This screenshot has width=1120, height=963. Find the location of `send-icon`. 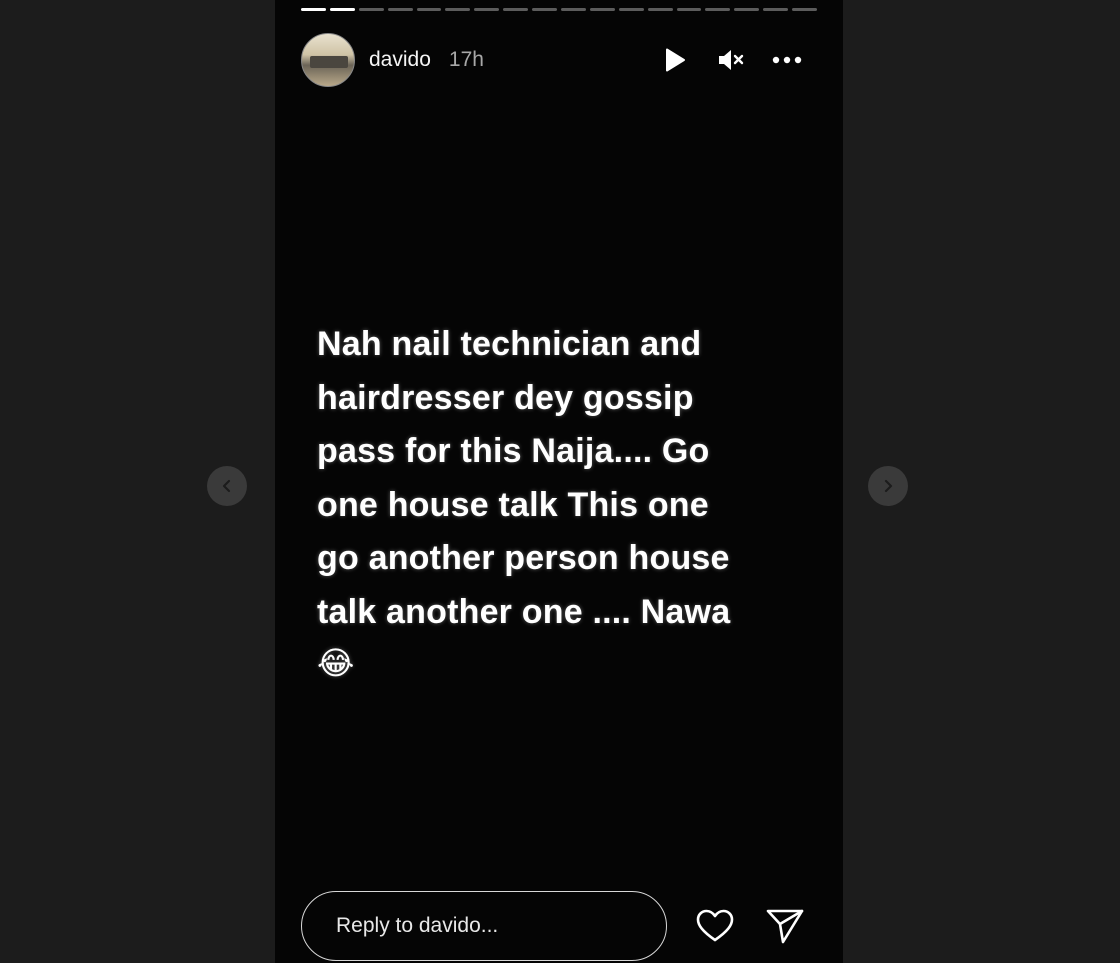

send-icon is located at coordinates (785, 926).